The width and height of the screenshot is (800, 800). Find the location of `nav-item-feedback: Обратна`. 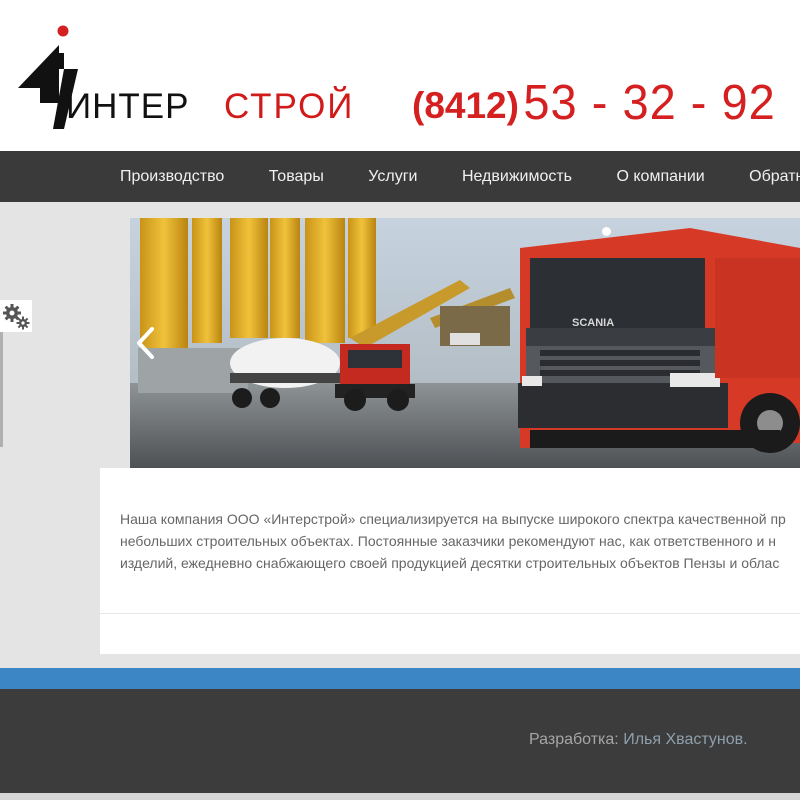

nav-item-feedback: Обратна is located at coordinates (764, 176).